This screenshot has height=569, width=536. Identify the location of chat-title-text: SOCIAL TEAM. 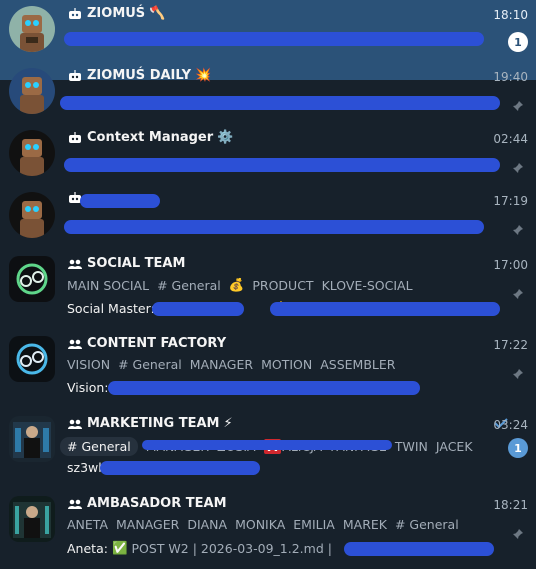
(136, 263).